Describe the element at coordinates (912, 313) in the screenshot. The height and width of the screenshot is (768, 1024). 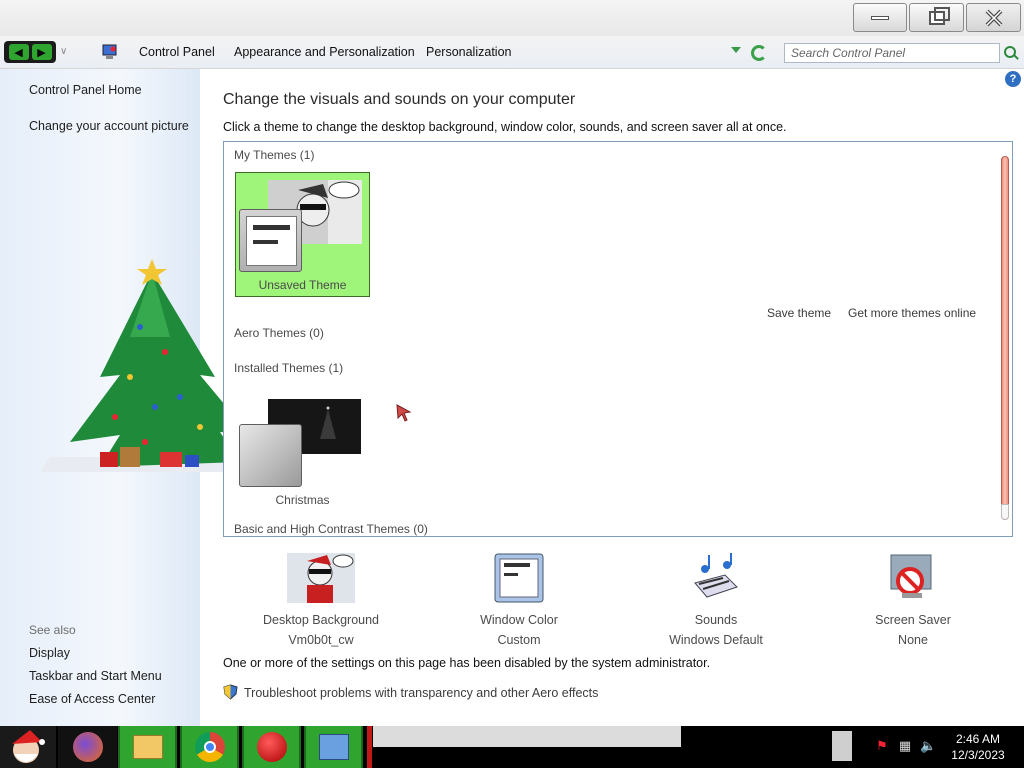
I see `get-more-themes-link: Get more themes online` at that location.